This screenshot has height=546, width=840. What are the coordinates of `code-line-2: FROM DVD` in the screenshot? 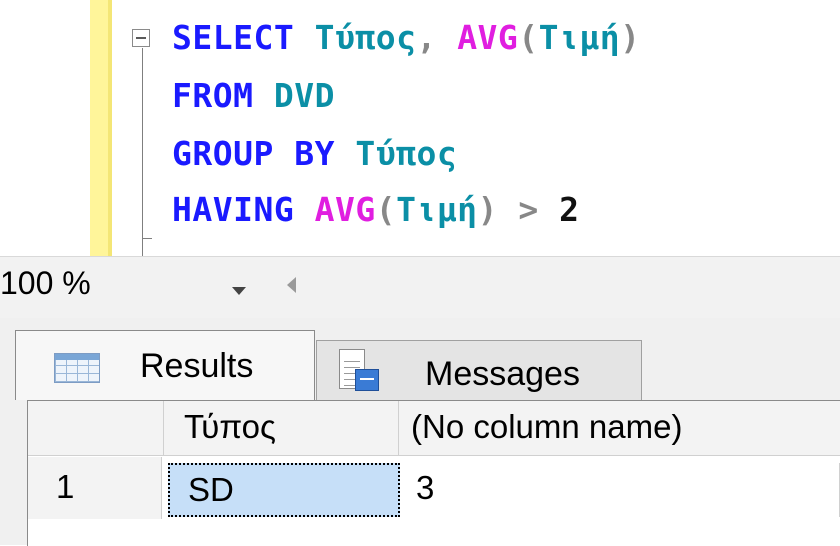 It's located at (253, 96).